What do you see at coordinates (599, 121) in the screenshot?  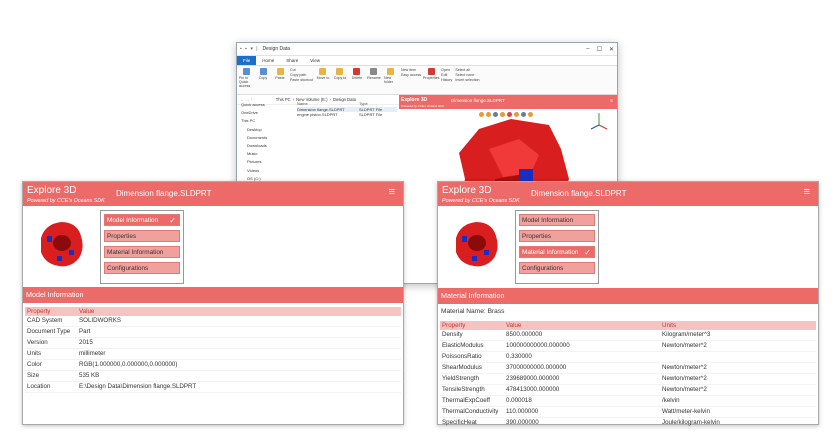 I see `axis-triad-icon` at bounding box center [599, 121].